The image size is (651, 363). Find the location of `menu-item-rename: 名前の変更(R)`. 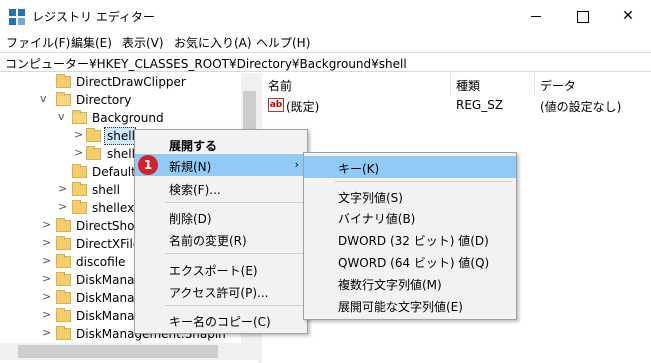

menu-item-rename: 名前の変更(R) is located at coordinates (221, 239).